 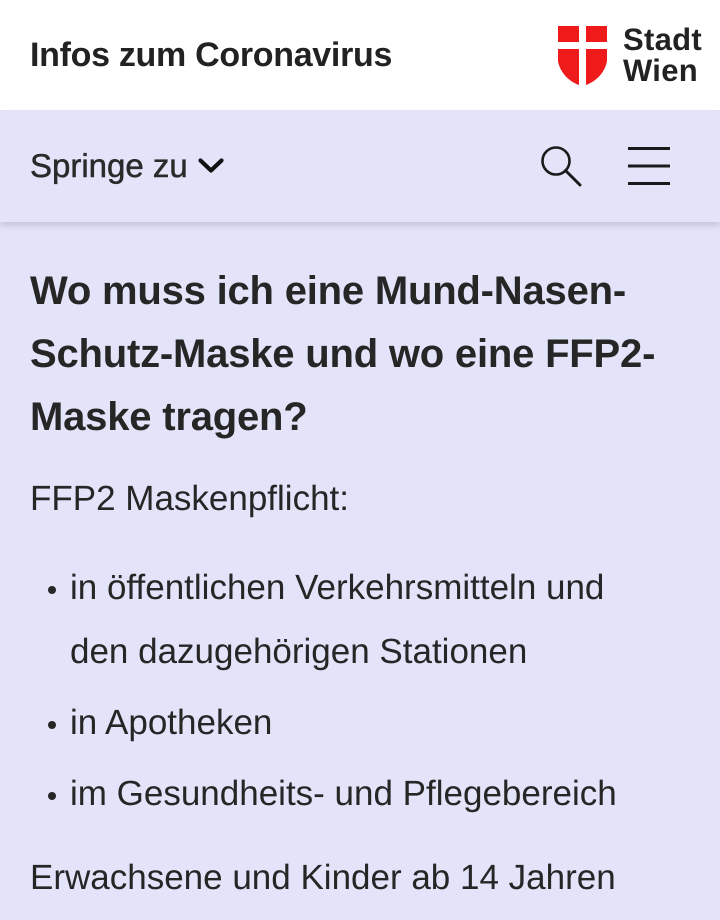 I want to click on shield-icon, so click(x=582, y=55).